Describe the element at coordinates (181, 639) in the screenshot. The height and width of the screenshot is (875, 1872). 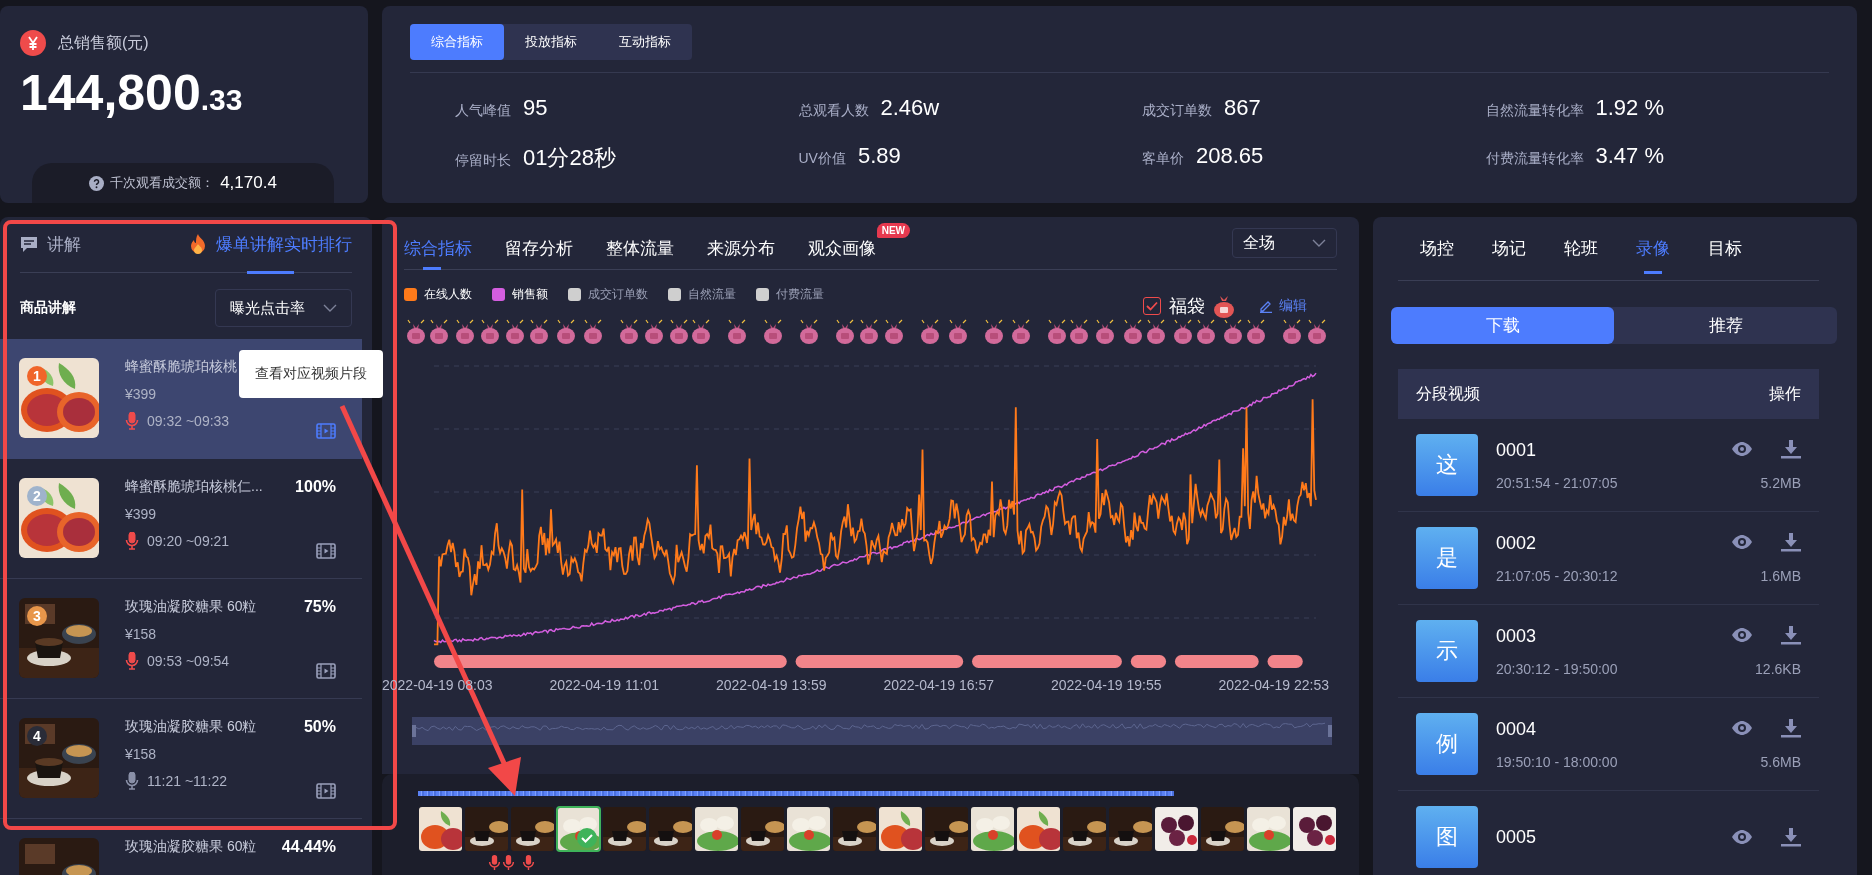
I see `product-item: 3 玫瑰油凝胶糖果 60粒 ¥158 09:53 ~09:54 75%` at that location.